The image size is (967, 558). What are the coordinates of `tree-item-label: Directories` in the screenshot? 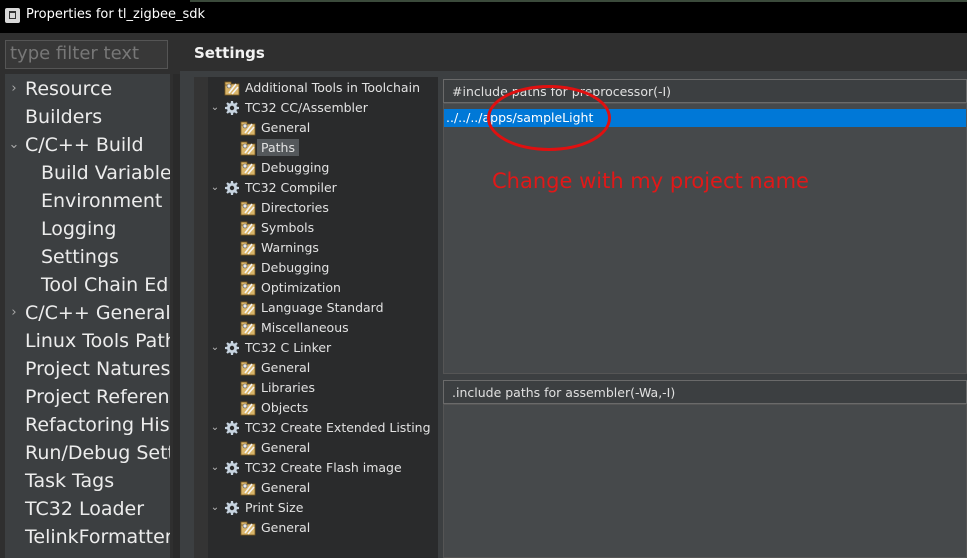 It's located at (295, 207).